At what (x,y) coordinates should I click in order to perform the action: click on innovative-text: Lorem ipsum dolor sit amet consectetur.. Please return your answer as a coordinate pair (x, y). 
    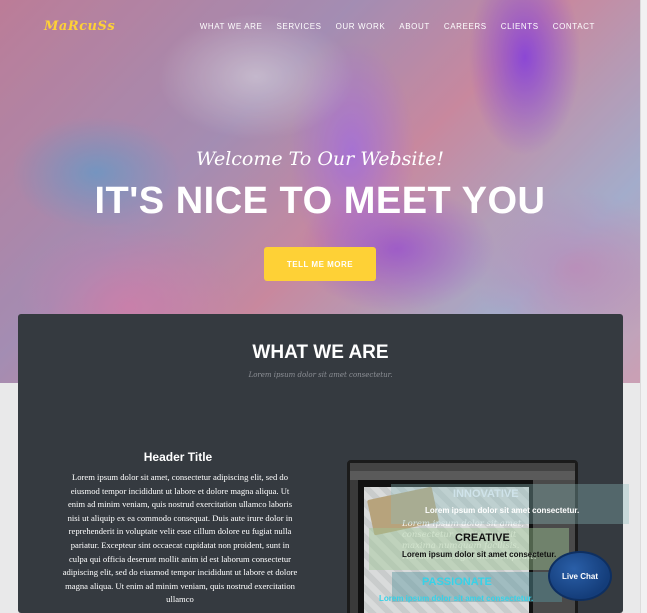
    Looking at the image, I should click on (502, 510).